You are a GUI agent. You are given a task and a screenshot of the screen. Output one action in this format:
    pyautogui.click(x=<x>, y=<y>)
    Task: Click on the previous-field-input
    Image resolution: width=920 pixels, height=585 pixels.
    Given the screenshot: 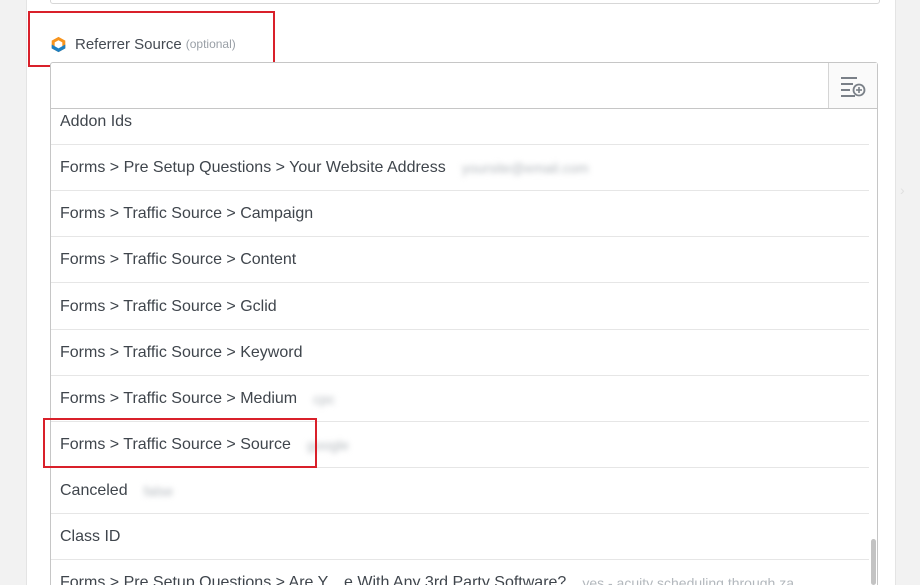 What is the action you would take?
    pyautogui.click(x=465, y=2)
    